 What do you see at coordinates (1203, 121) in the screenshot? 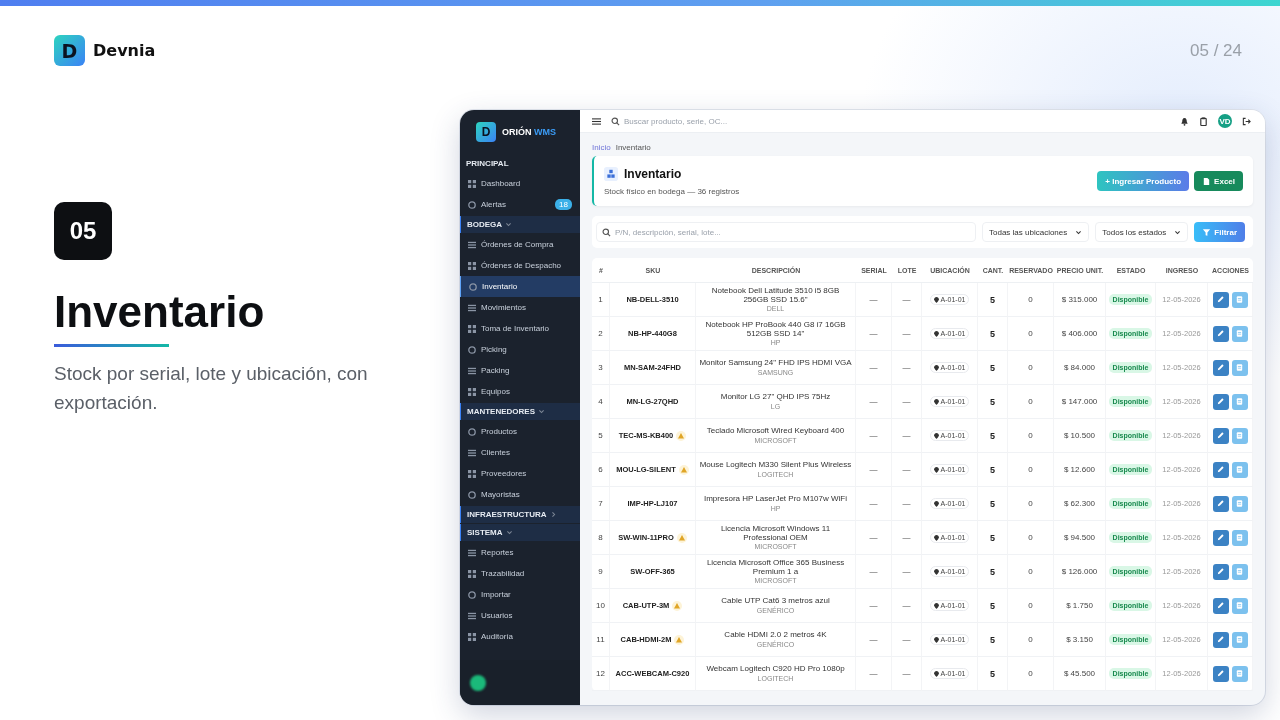
I see `clipboard-icon` at bounding box center [1203, 121].